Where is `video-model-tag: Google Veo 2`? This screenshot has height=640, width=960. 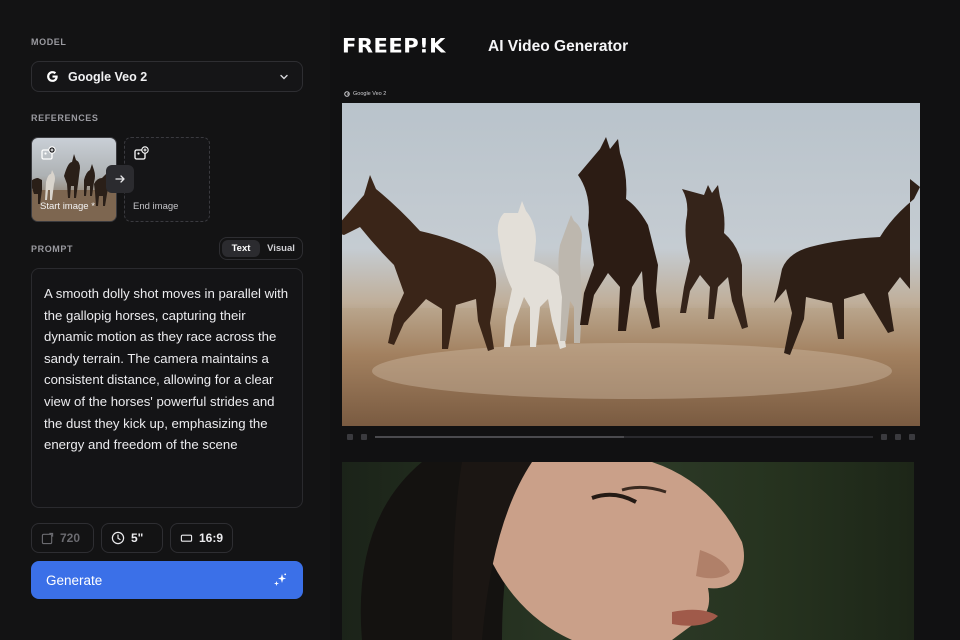 video-model-tag: Google Veo 2 is located at coordinates (365, 94).